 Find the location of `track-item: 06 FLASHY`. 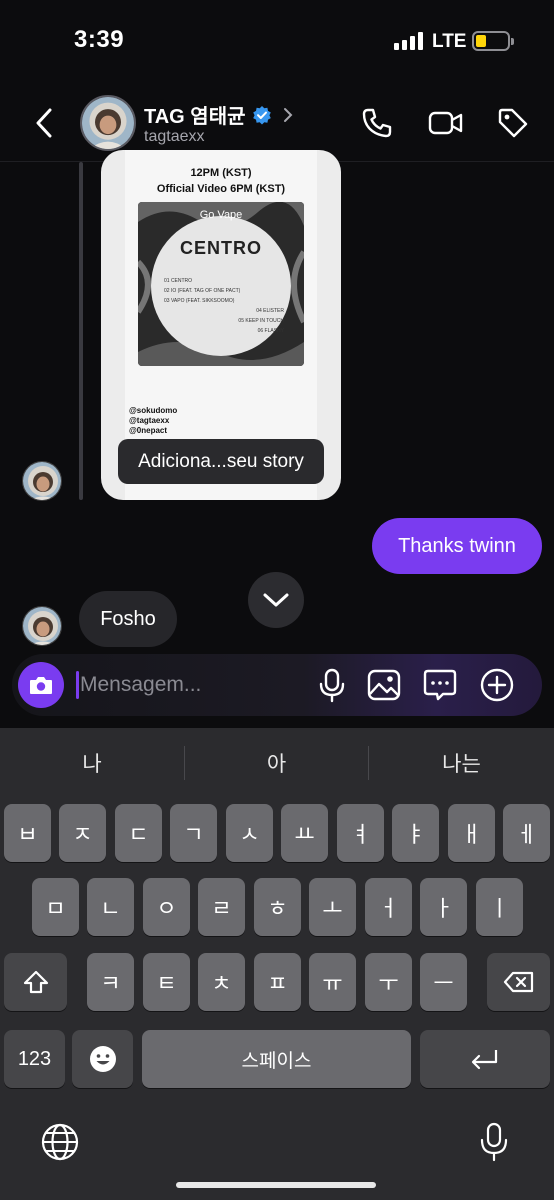

track-item: 06 FLASHY is located at coordinates (270, 331).